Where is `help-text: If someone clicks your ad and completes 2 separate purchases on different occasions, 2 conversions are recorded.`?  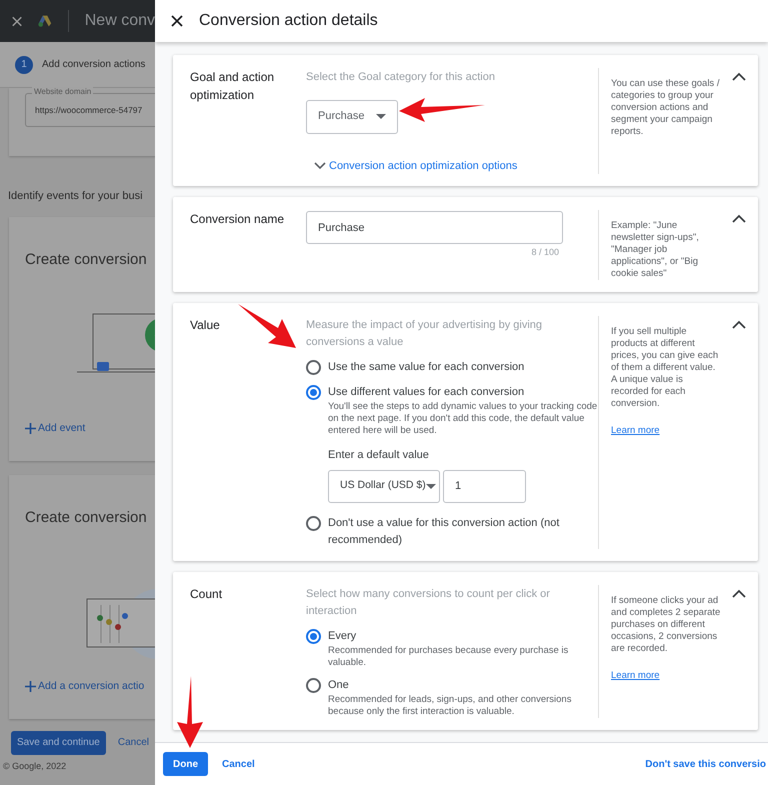 help-text: If someone clicks your ad and completes 2 separate purchases on different occasions, 2 conversions are recorded. is located at coordinates (666, 624).